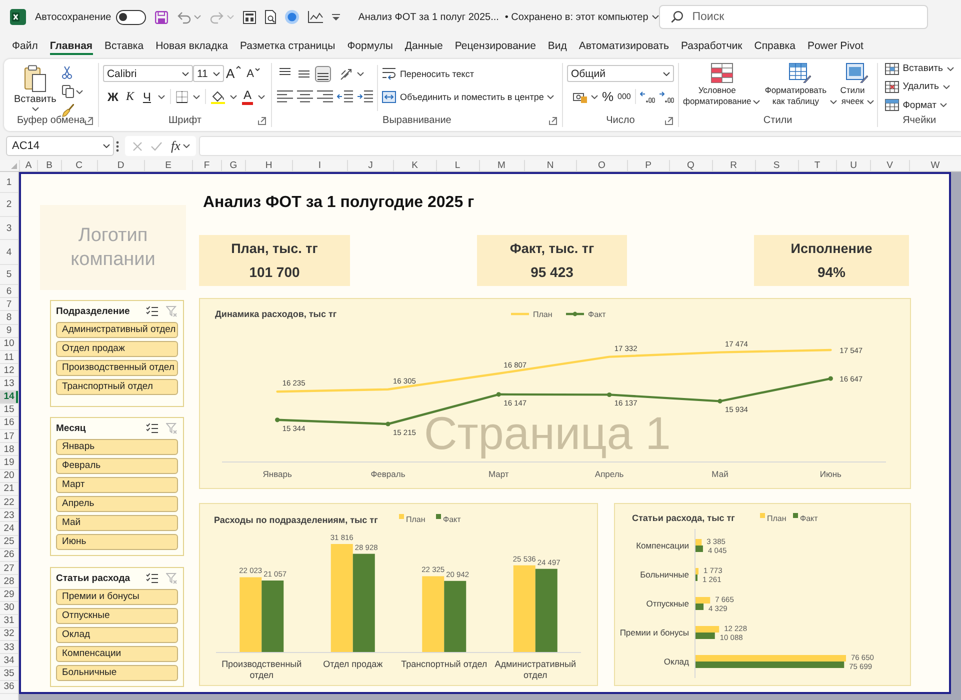 The width and height of the screenshot is (961, 700). Describe the element at coordinates (233, 165) in the screenshot. I see `column-header: G` at that location.